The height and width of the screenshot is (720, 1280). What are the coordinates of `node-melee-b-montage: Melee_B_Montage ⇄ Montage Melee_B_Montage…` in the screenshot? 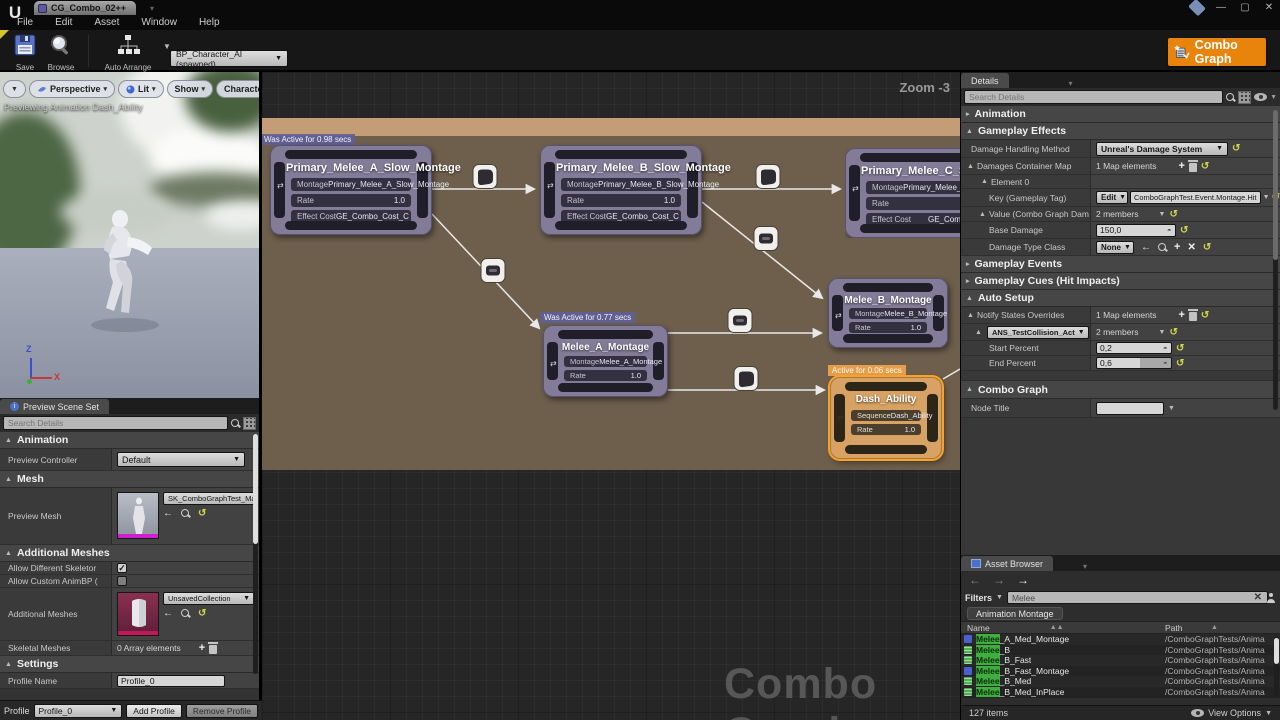 It's located at (888, 313).